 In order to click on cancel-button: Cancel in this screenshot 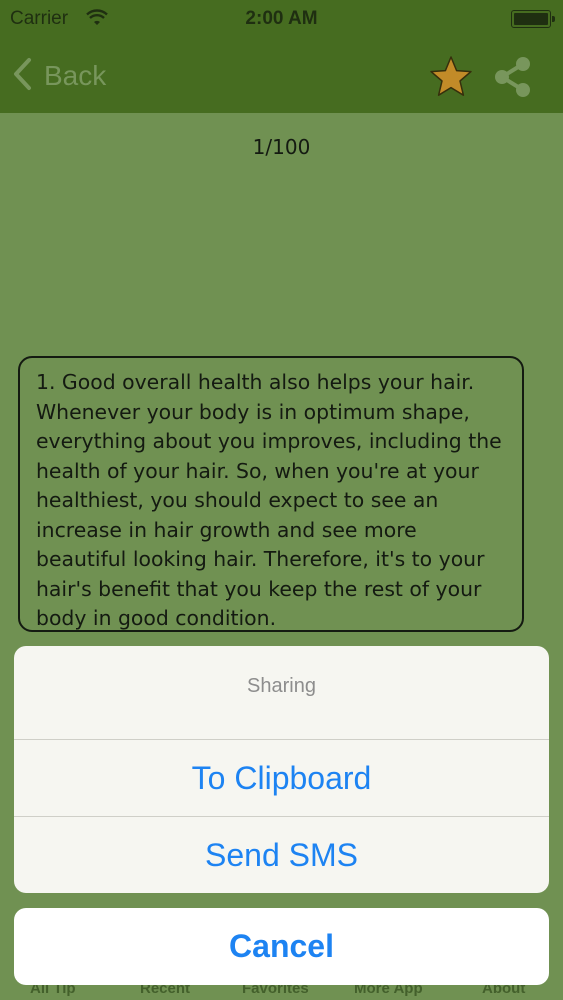, I will do `click(281, 946)`.